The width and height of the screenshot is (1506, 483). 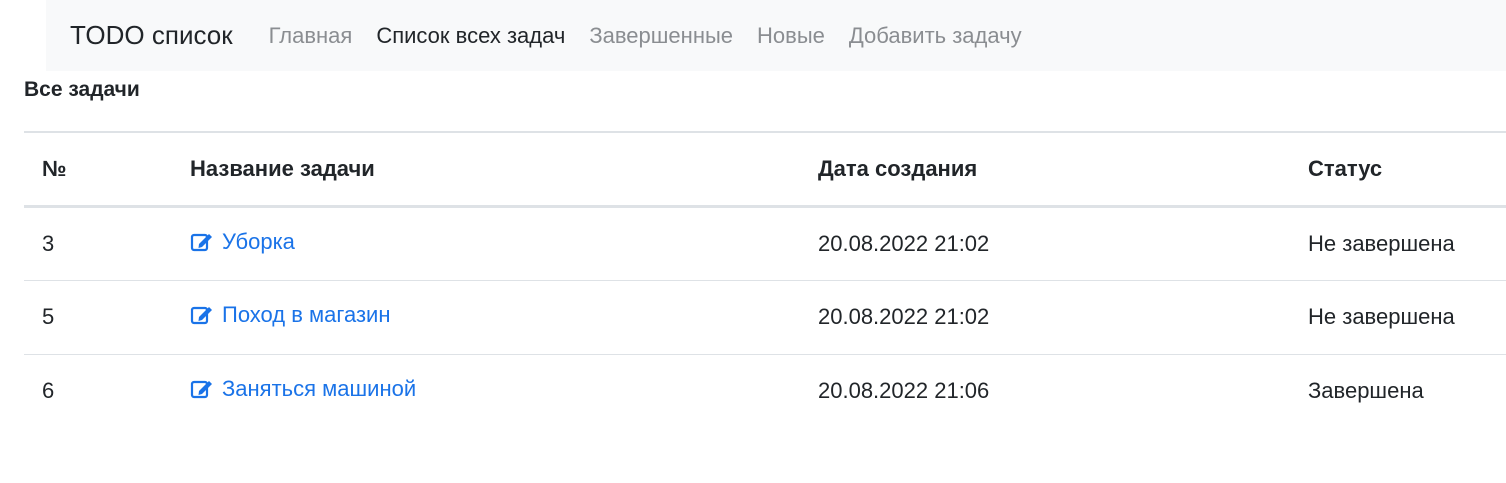 I want to click on task-status: Завершена, so click(x=1366, y=391).